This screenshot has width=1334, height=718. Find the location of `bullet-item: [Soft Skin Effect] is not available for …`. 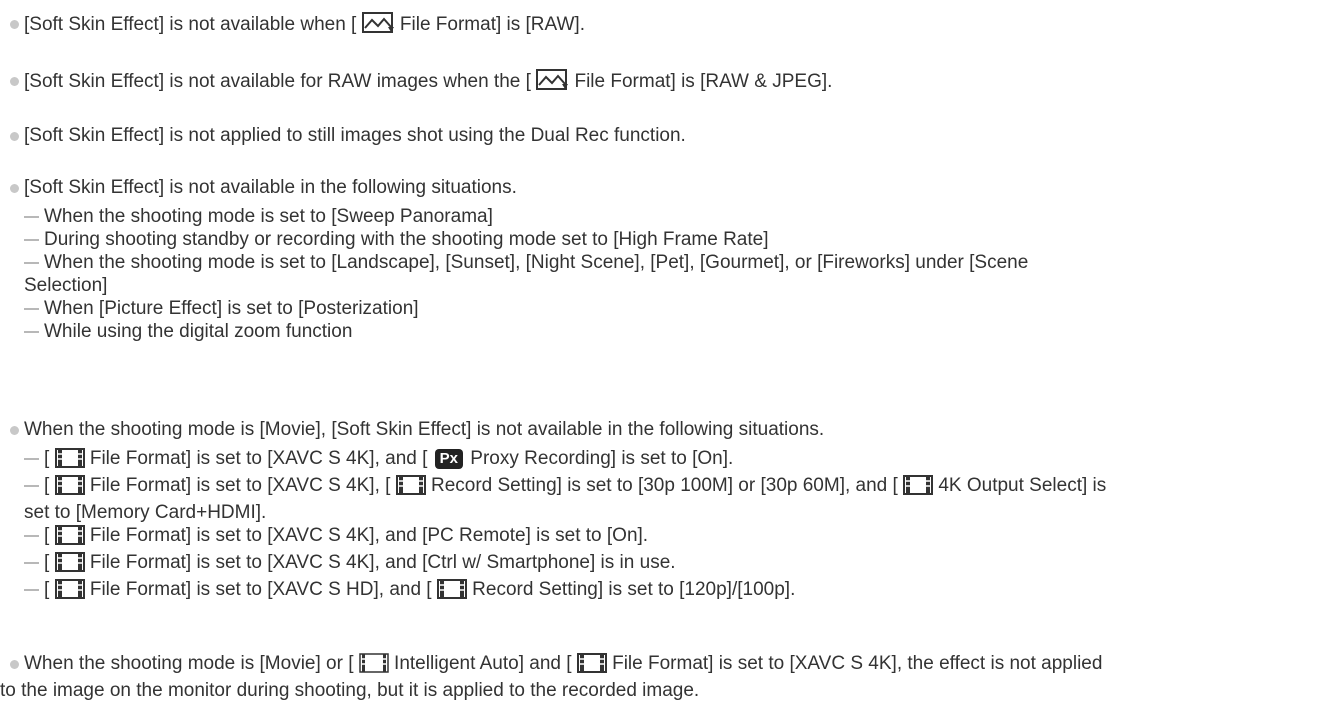

bullet-item: [Soft Skin Effect] is not available for … is located at coordinates (672, 83).